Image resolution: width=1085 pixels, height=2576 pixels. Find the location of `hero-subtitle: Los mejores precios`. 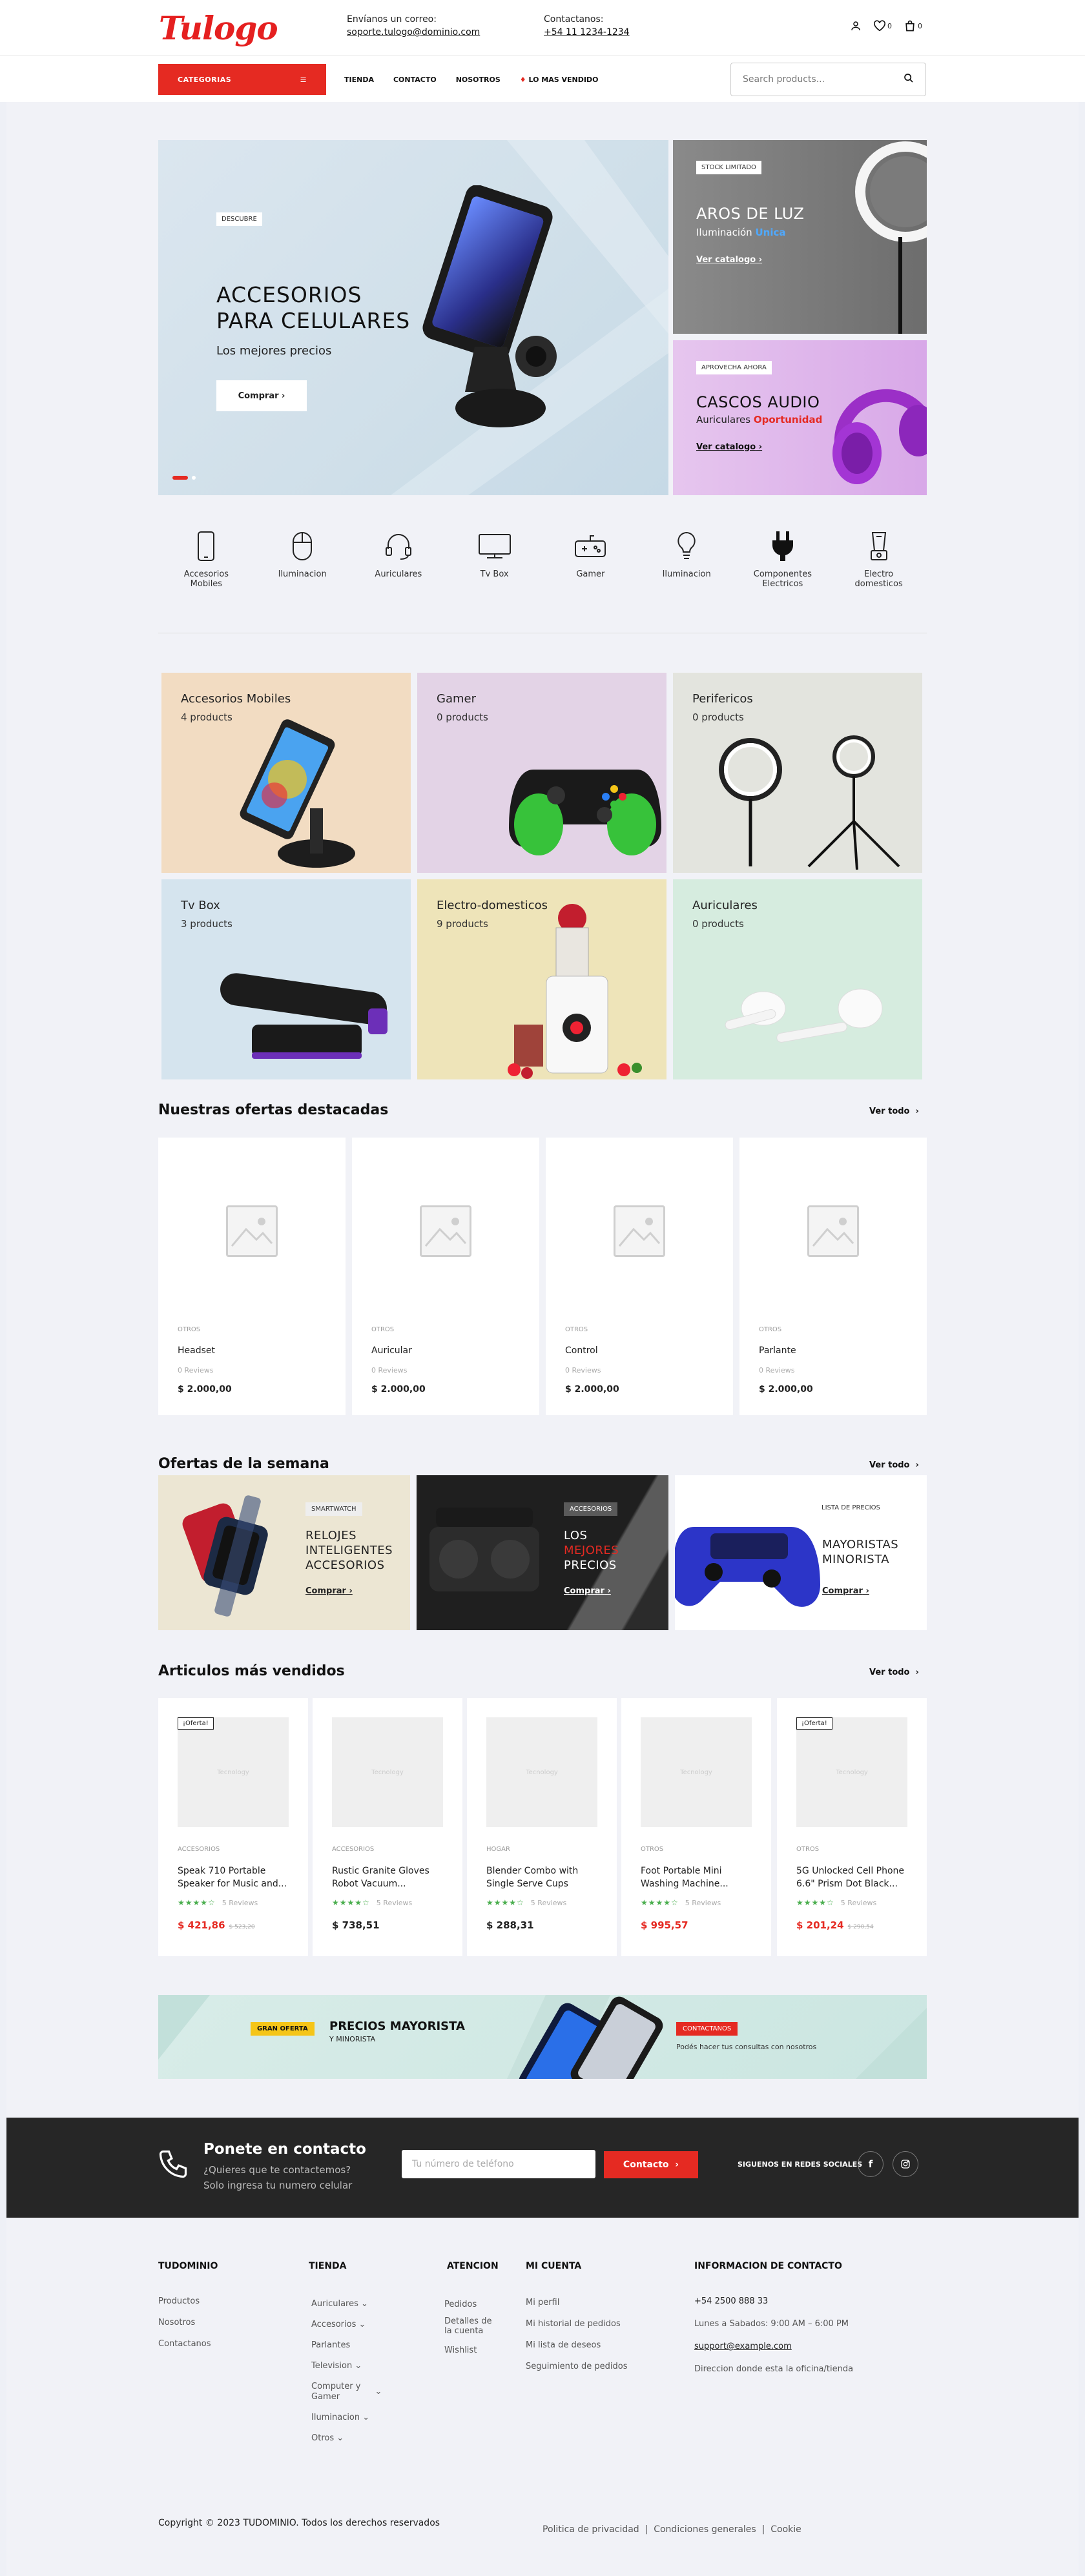

hero-subtitle: Los mejores precios is located at coordinates (274, 351).